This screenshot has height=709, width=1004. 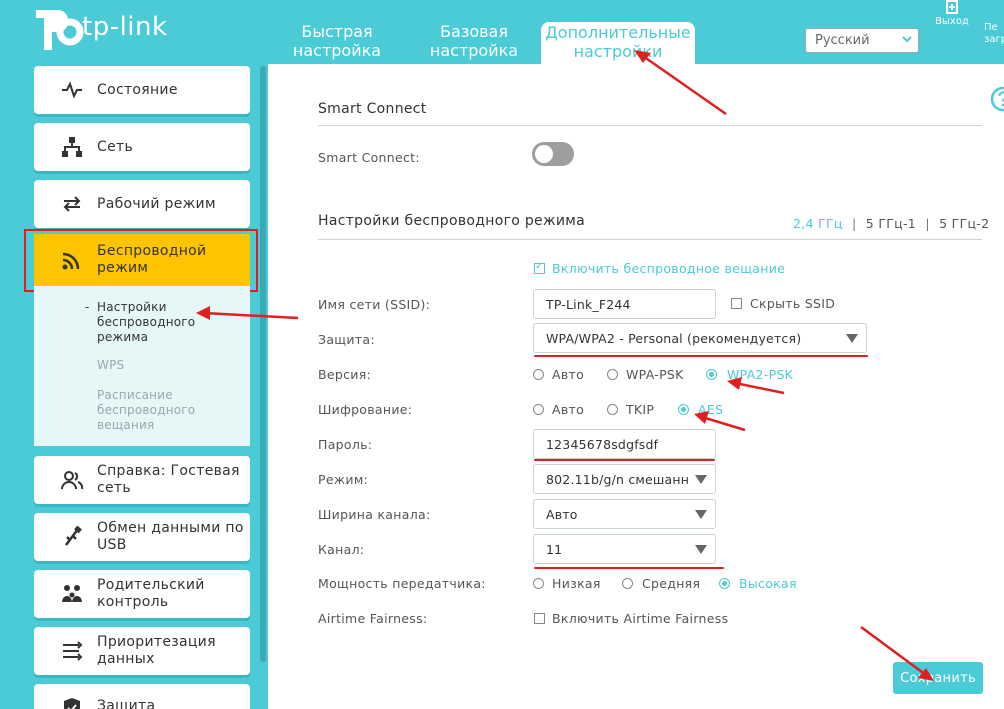 What do you see at coordinates (142, 537) in the screenshot?
I see `sidebar-item-usb: Обмен данными по USB` at bounding box center [142, 537].